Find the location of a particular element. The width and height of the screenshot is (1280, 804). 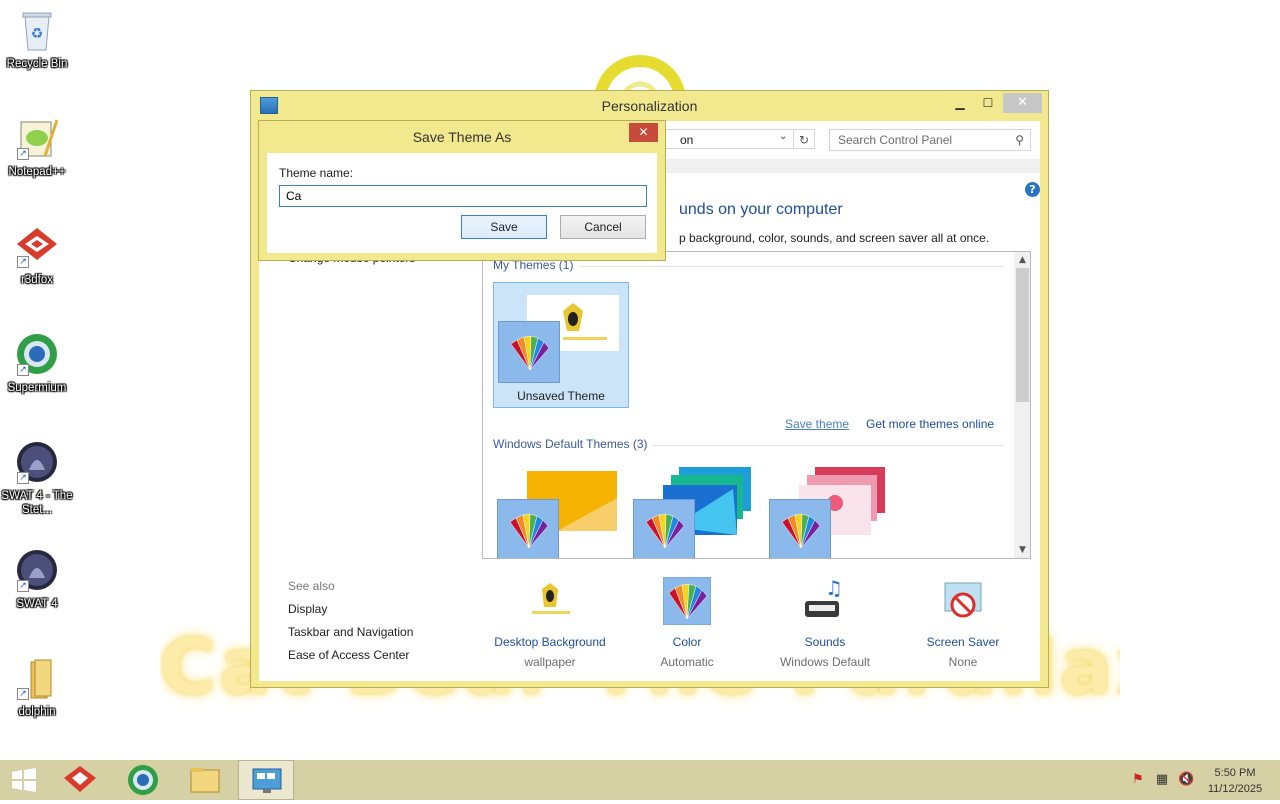

theme-tile-windows is located at coordinates (558, 512).